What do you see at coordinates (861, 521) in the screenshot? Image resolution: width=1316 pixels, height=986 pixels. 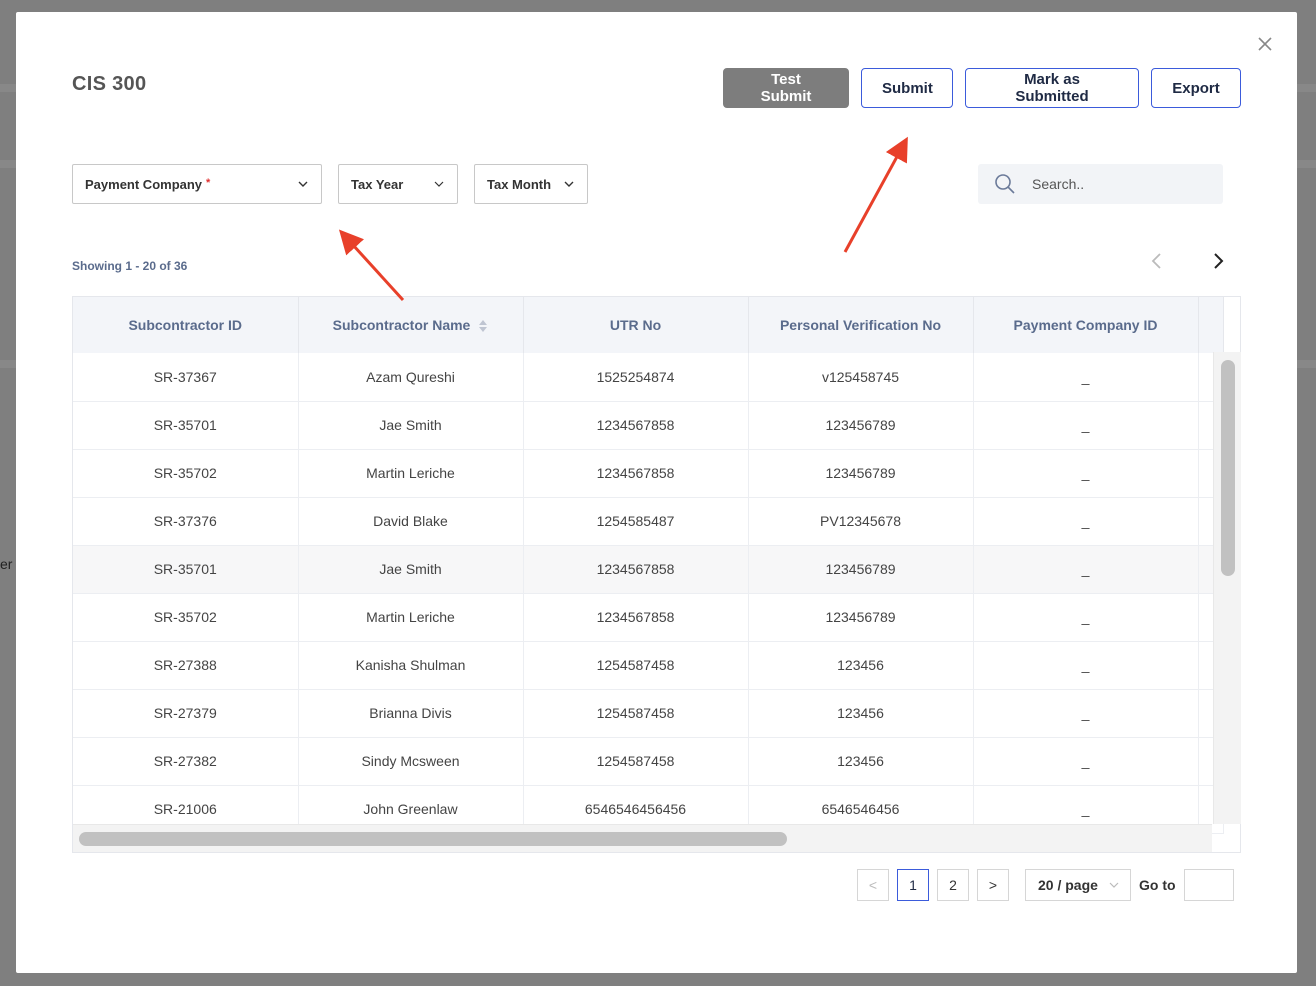 I see `table-cell: PV12345678` at bounding box center [861, 521].